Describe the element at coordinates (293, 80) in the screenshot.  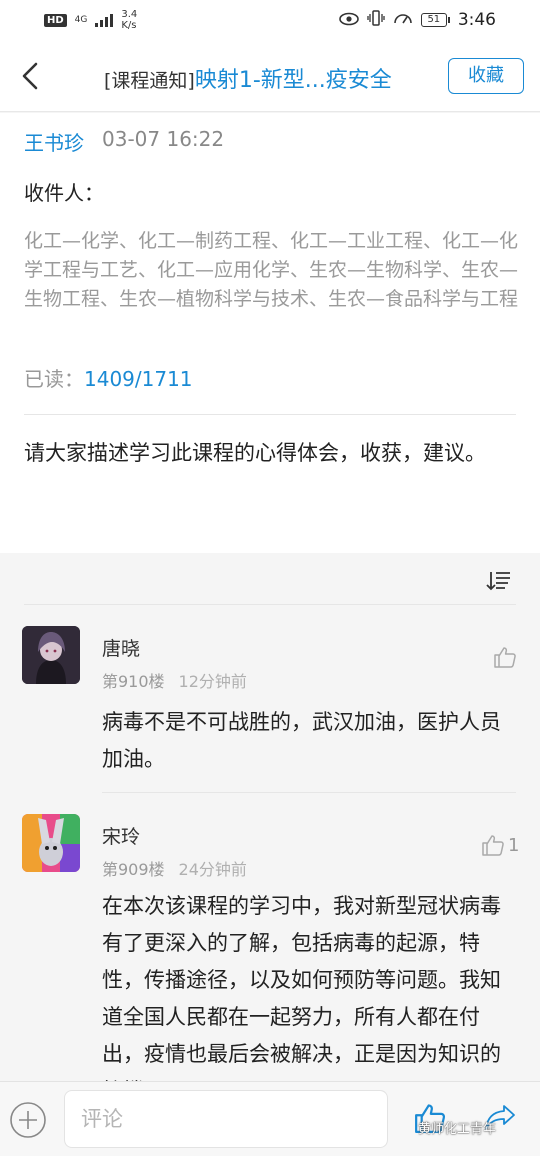
I see `notice-title: 映射1-新型...疫安全` at that location.